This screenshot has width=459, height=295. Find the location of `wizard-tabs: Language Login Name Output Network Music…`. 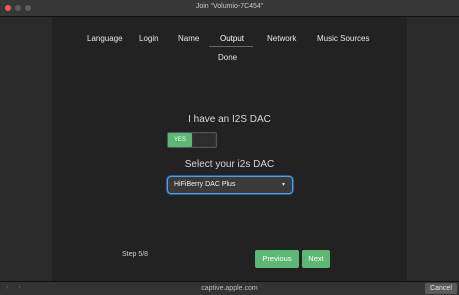

wizard-tabs: Language Login Name Output Network Music… is located at coordinates (229, 40).